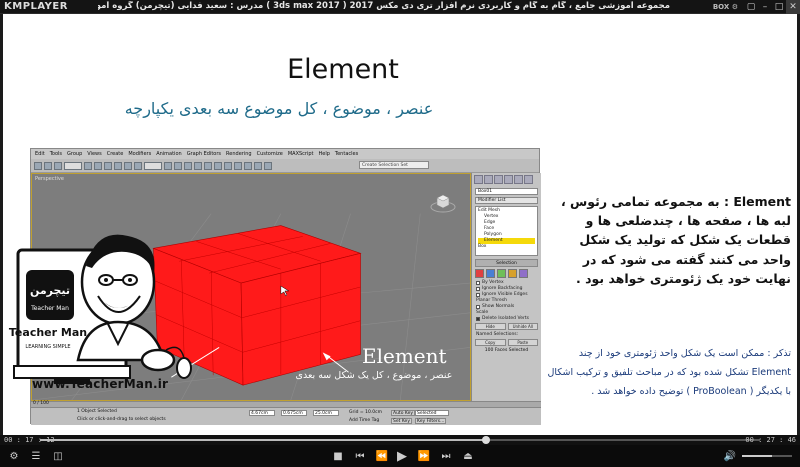  I want to click on hide-buttons: Hide Unhide All, so click(506, 326).